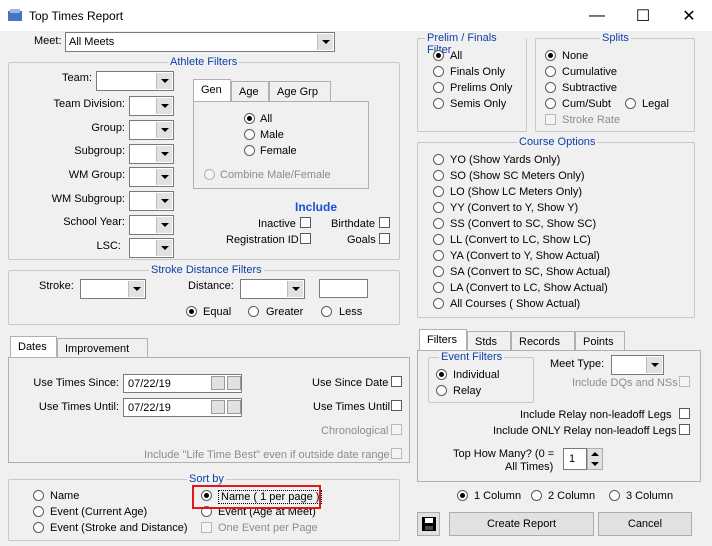 Image resolution: width=712 pixels, height=546 pixels. What do you see at coordinates (575, 56) in the screenshot?
I see `splits-none-label: None` at bounding box center [575, 56].